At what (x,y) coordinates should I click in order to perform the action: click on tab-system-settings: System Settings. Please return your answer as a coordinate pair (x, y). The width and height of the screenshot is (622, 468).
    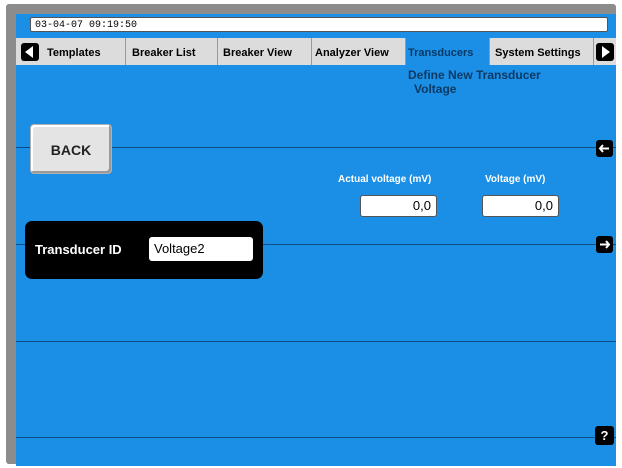
    Looking at the image, I should click on (542, 51).